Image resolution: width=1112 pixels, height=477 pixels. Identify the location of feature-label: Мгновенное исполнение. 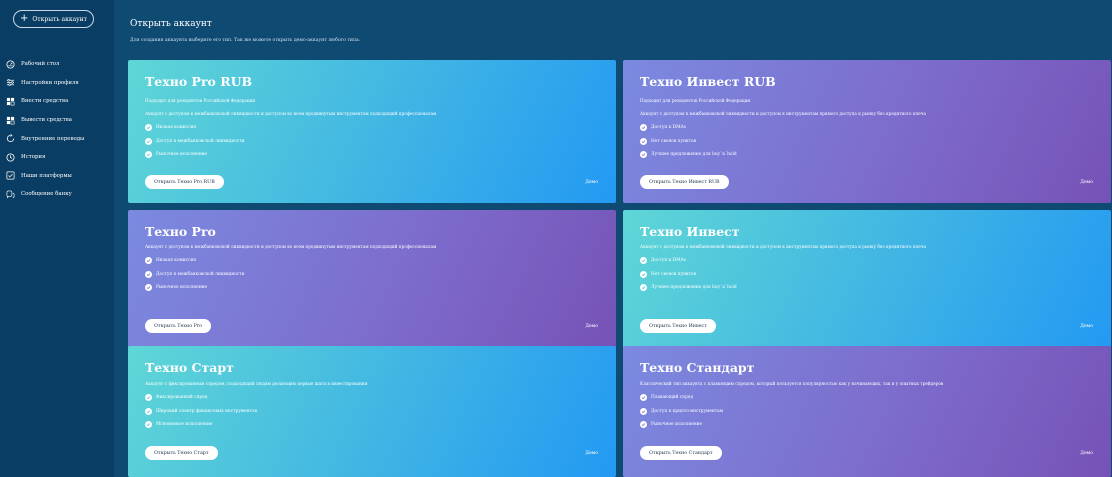
(184, 425).